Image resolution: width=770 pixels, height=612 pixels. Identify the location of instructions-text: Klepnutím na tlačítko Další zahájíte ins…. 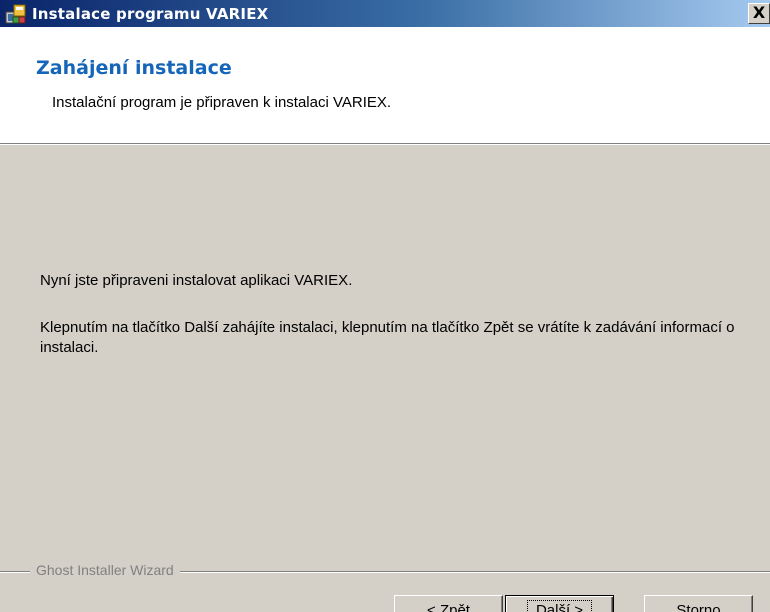
(387, 337).